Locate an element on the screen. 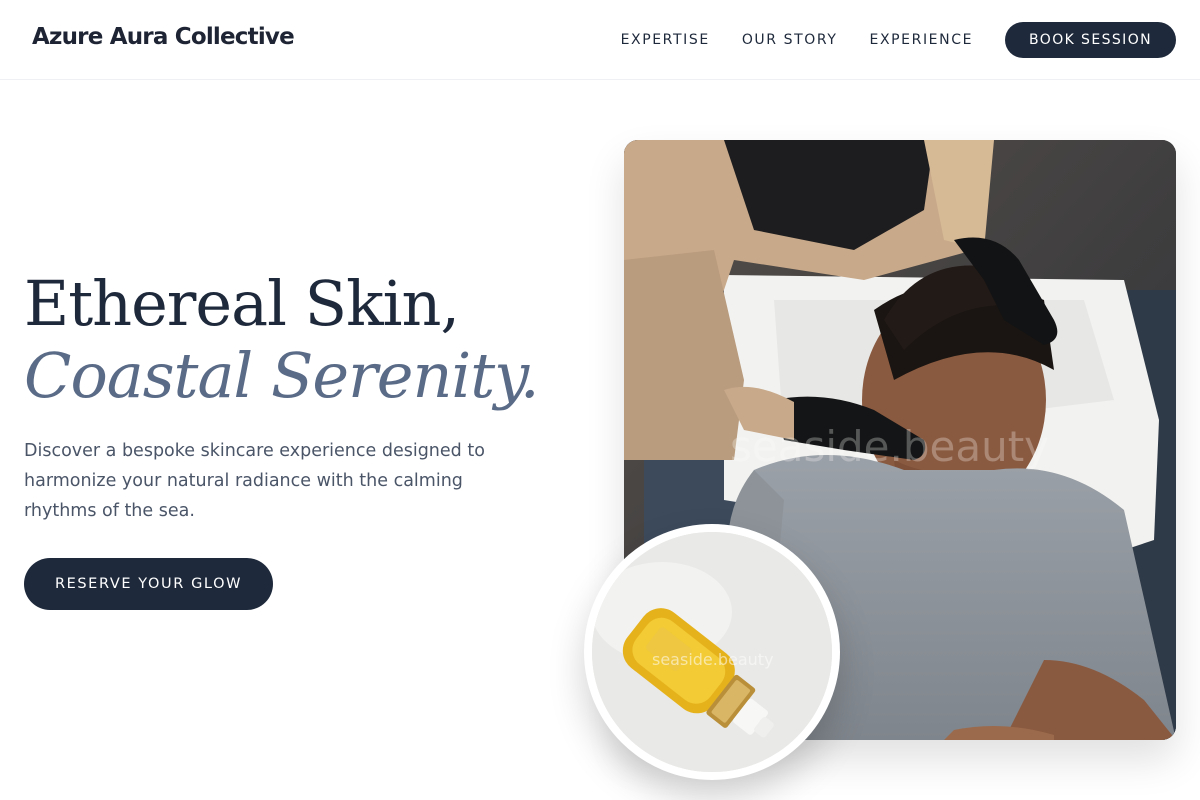 The height and width of the screenshot is (800, 1200). hero-title: Ethereal Skin, Coastal Serenity. is located at coordinates (304, 340).